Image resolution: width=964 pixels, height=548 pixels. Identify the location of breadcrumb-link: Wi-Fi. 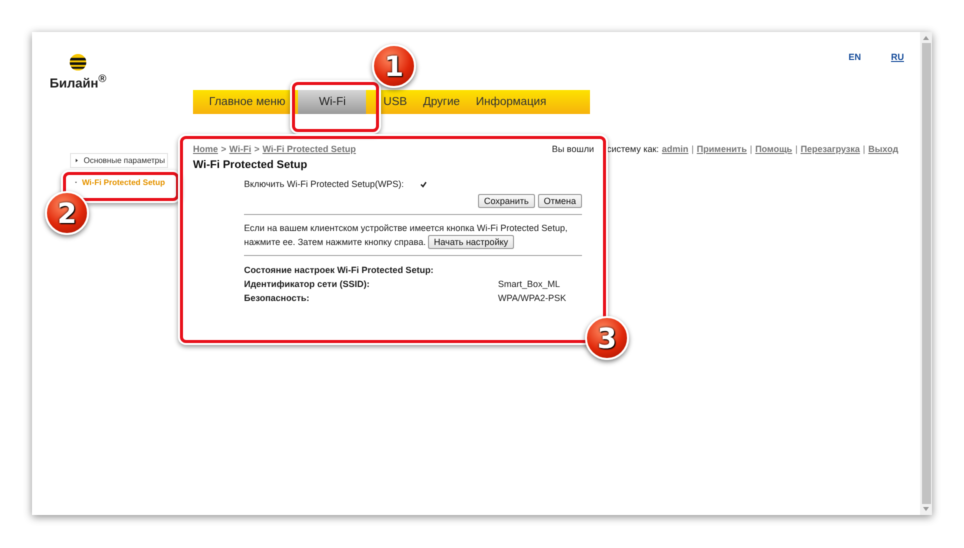
(240, 149).